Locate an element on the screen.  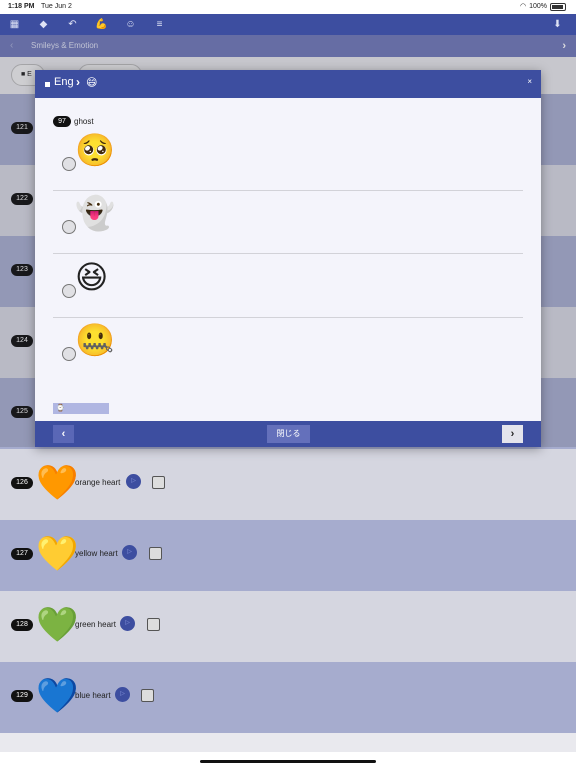
answer-option: 🤐 is located at coordinates (288, 349).